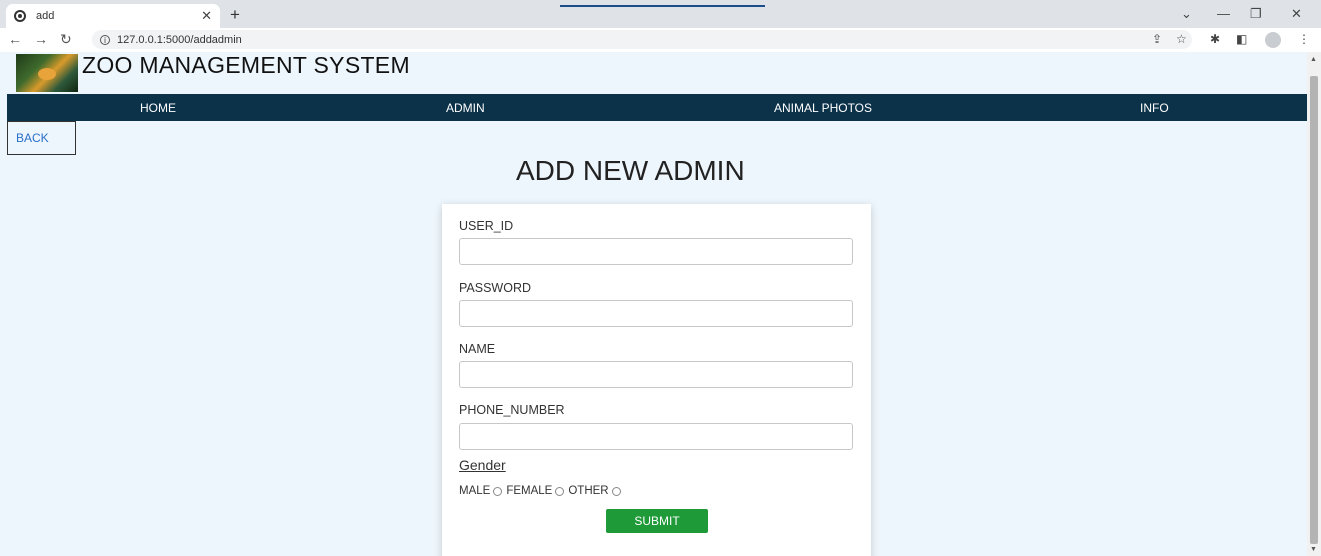 This screenshot has width=1321, height=556. Describe the element at coordinates (475, 491) in the screenshot. I see `gender-male-label: MALE` at that location.